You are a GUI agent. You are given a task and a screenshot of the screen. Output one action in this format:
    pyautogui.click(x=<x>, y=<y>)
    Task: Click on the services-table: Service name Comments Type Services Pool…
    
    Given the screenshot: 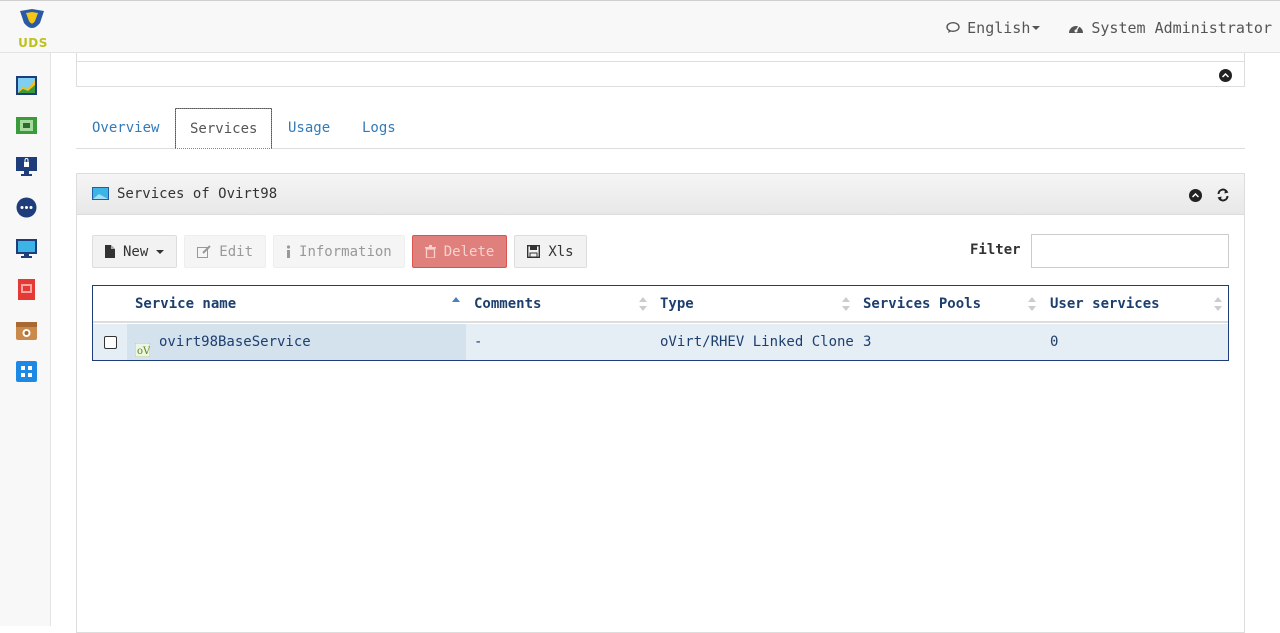 What is the action you would take?
    pyautogui.click(x=660, y=323)
    